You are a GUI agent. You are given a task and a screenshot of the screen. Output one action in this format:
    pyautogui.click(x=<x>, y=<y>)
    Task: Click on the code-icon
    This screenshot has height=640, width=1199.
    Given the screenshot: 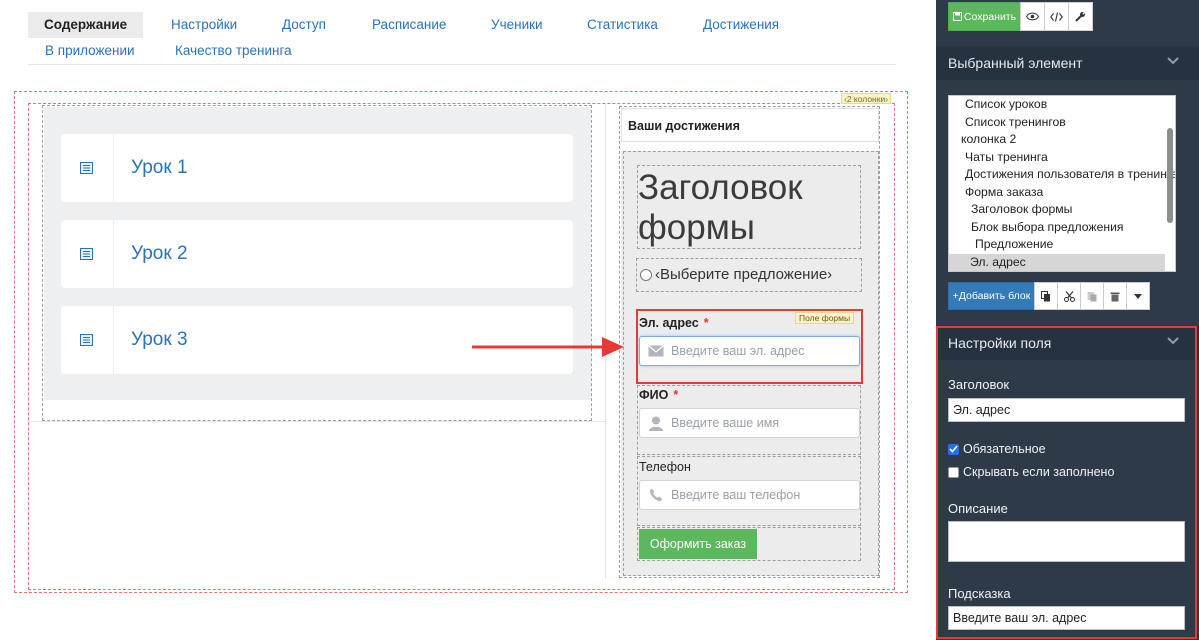 What is the action you would take?
    pyautogui.click(x=1056, y=16)
    